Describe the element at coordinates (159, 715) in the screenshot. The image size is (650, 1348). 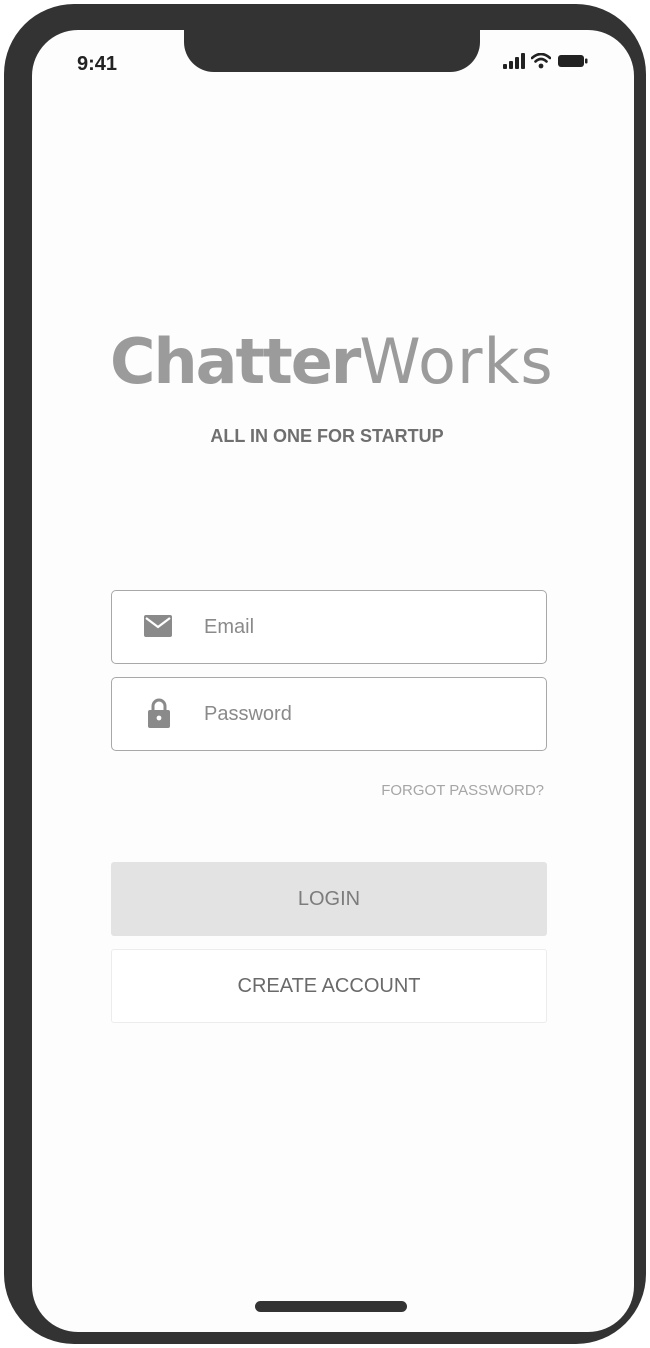
I see `lock-icon` at that location.